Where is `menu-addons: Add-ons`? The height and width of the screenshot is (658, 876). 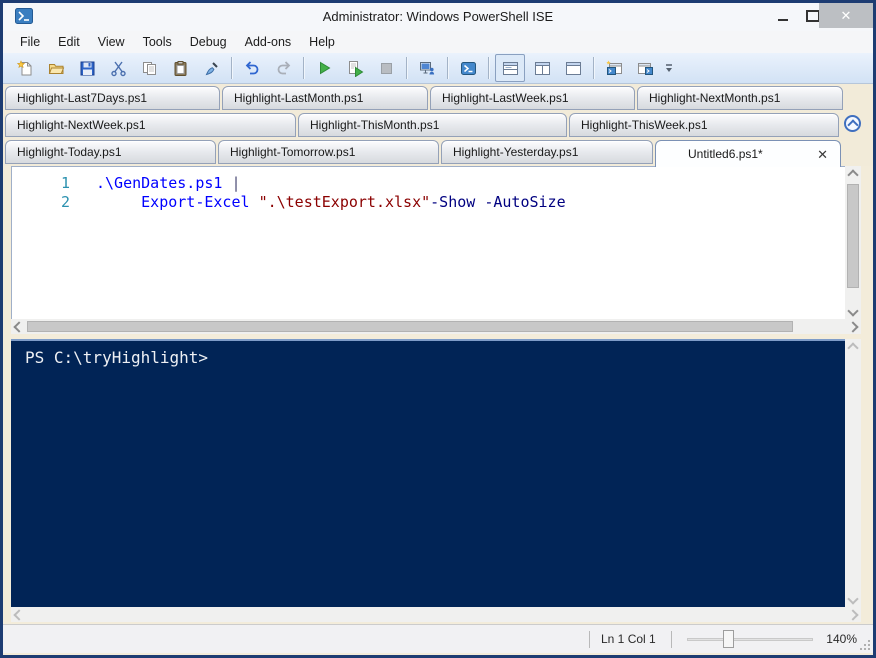 menu-addons: Add-ons is located at coordinates (268, 42).